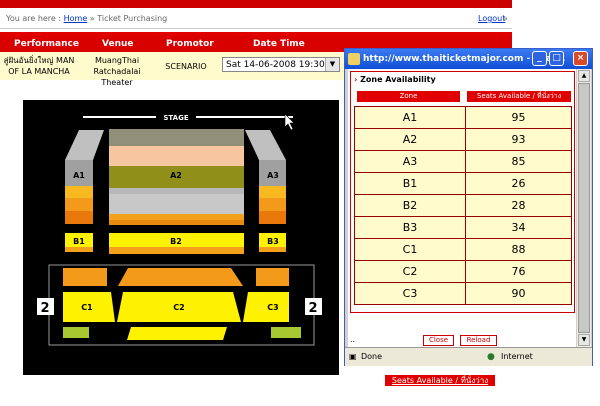  I want to click on zone-b2-label: B2, so click(176, 241).